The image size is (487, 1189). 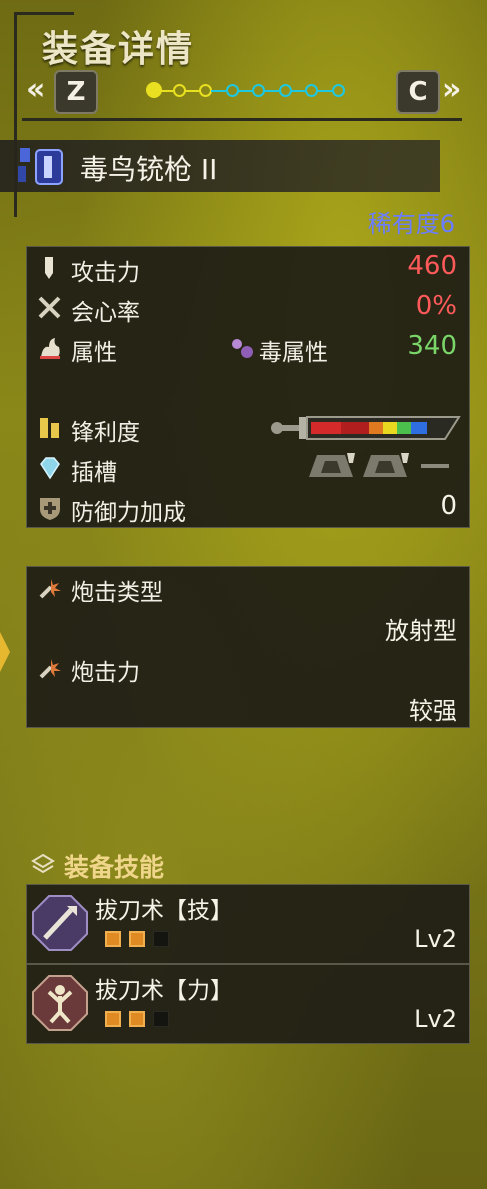 I want to click on shield-plus-icon, so click(x=50, y=509).